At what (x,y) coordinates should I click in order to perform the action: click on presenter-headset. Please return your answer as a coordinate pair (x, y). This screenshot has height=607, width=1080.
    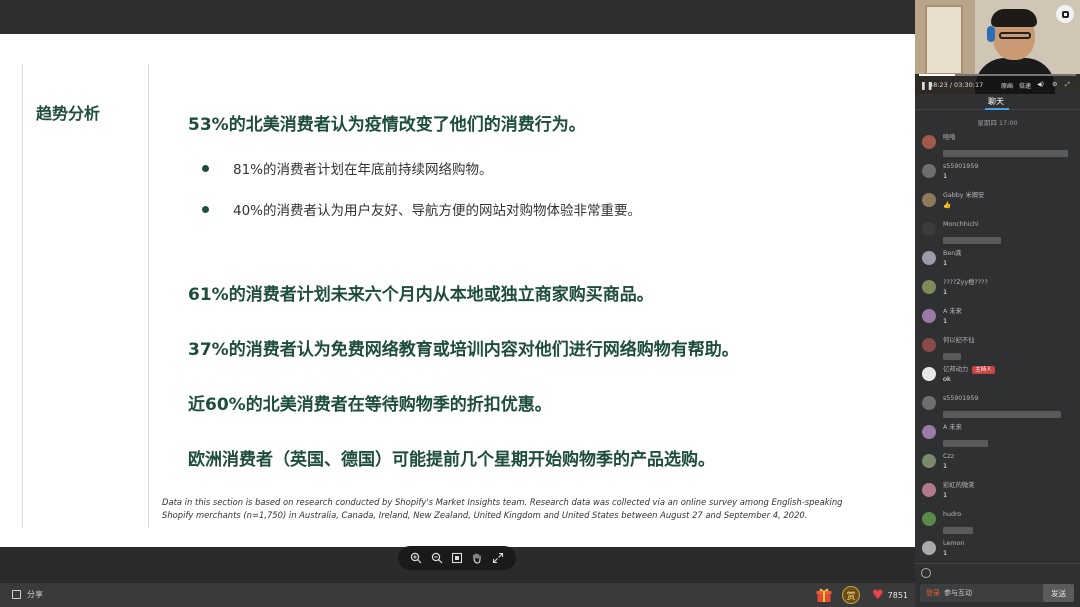
    Looking at the image, I should click on (991, 34).